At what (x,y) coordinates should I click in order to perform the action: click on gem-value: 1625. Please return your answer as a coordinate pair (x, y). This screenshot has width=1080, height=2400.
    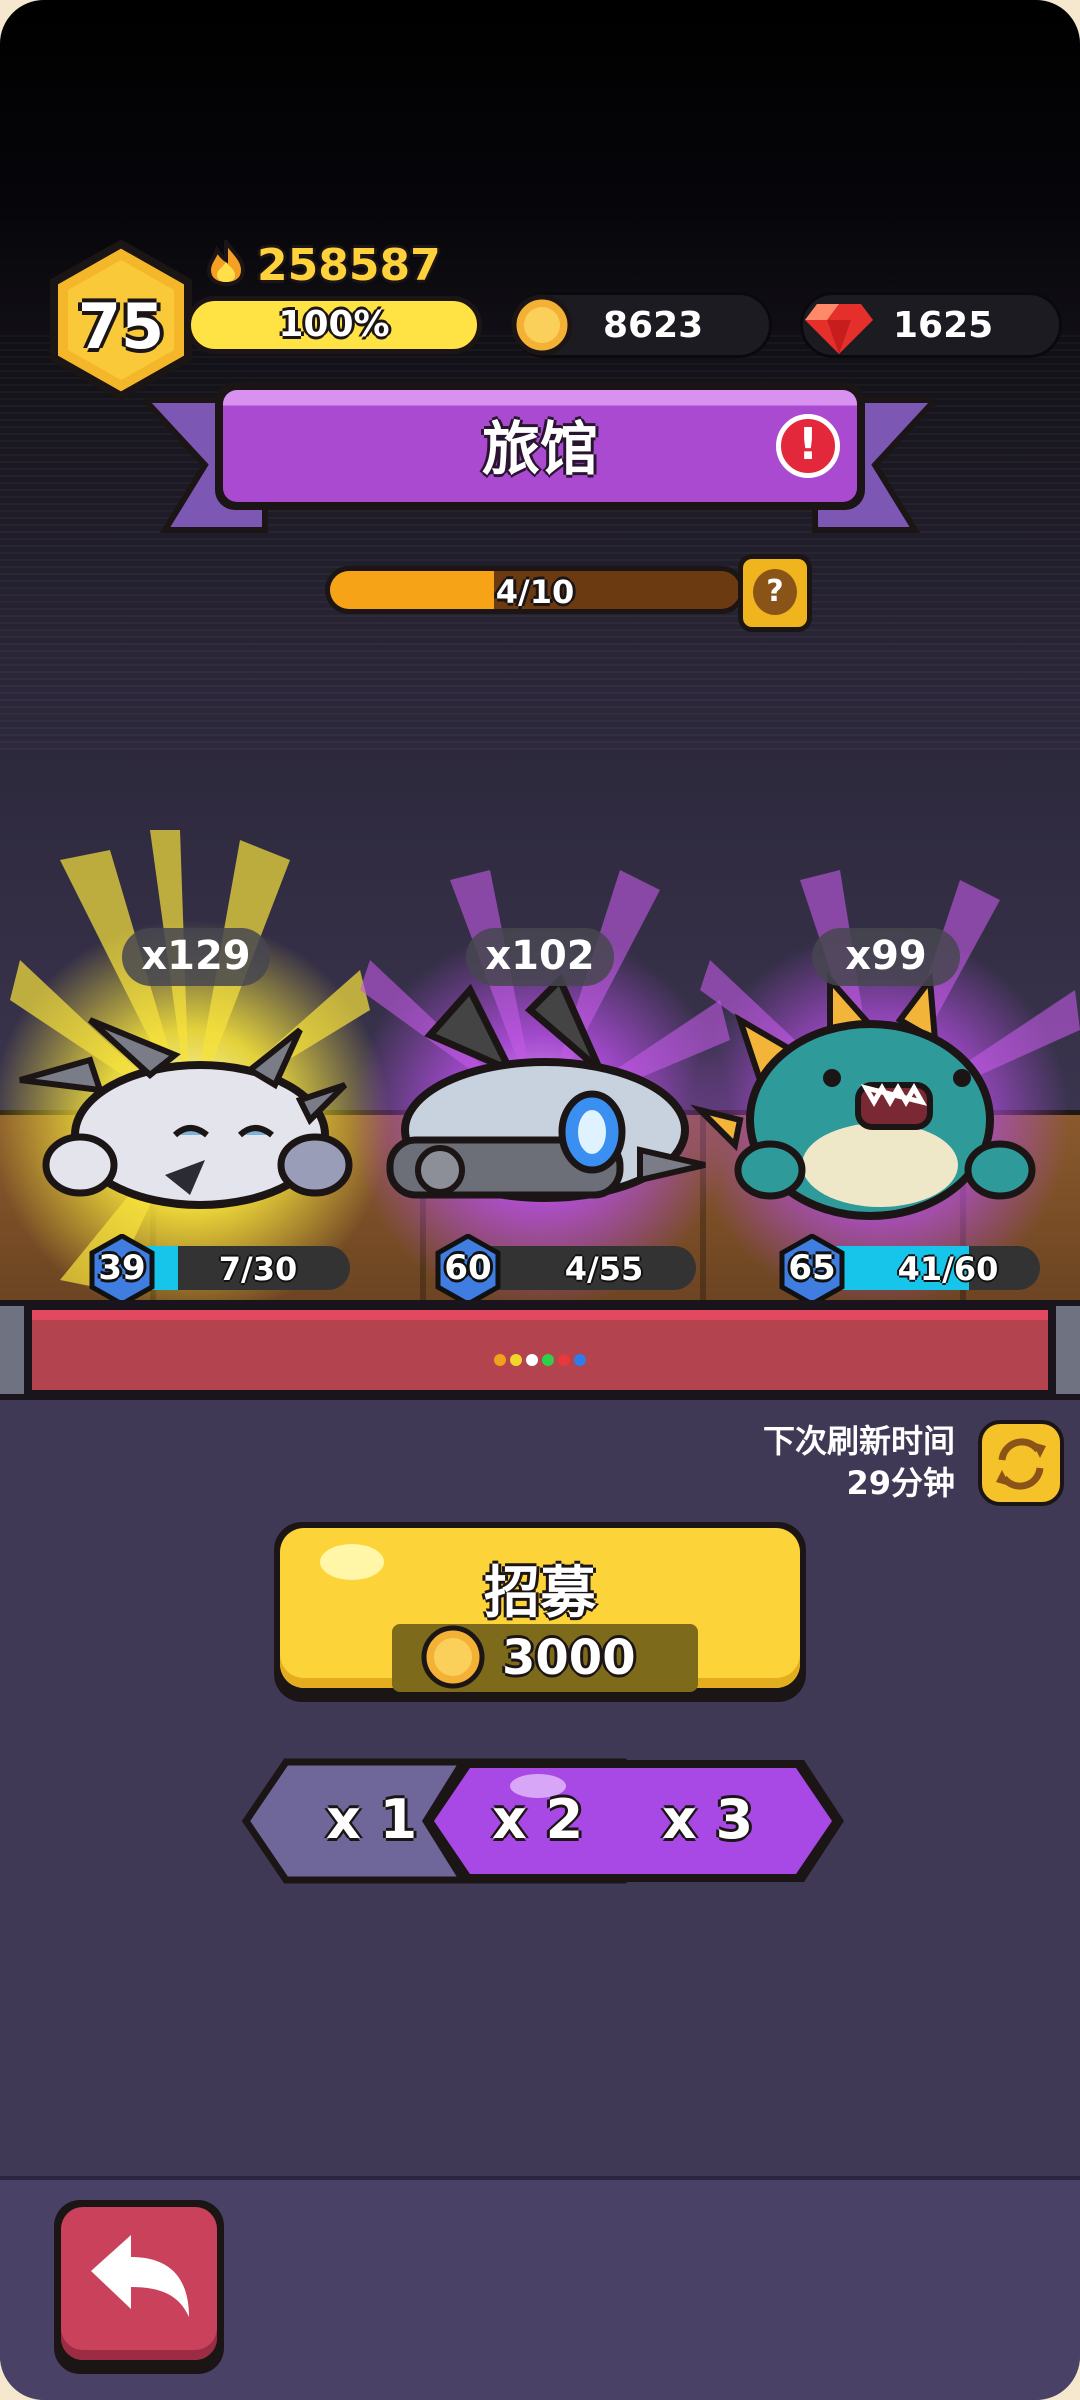
    Looking at the image, I should click on (943, 325).